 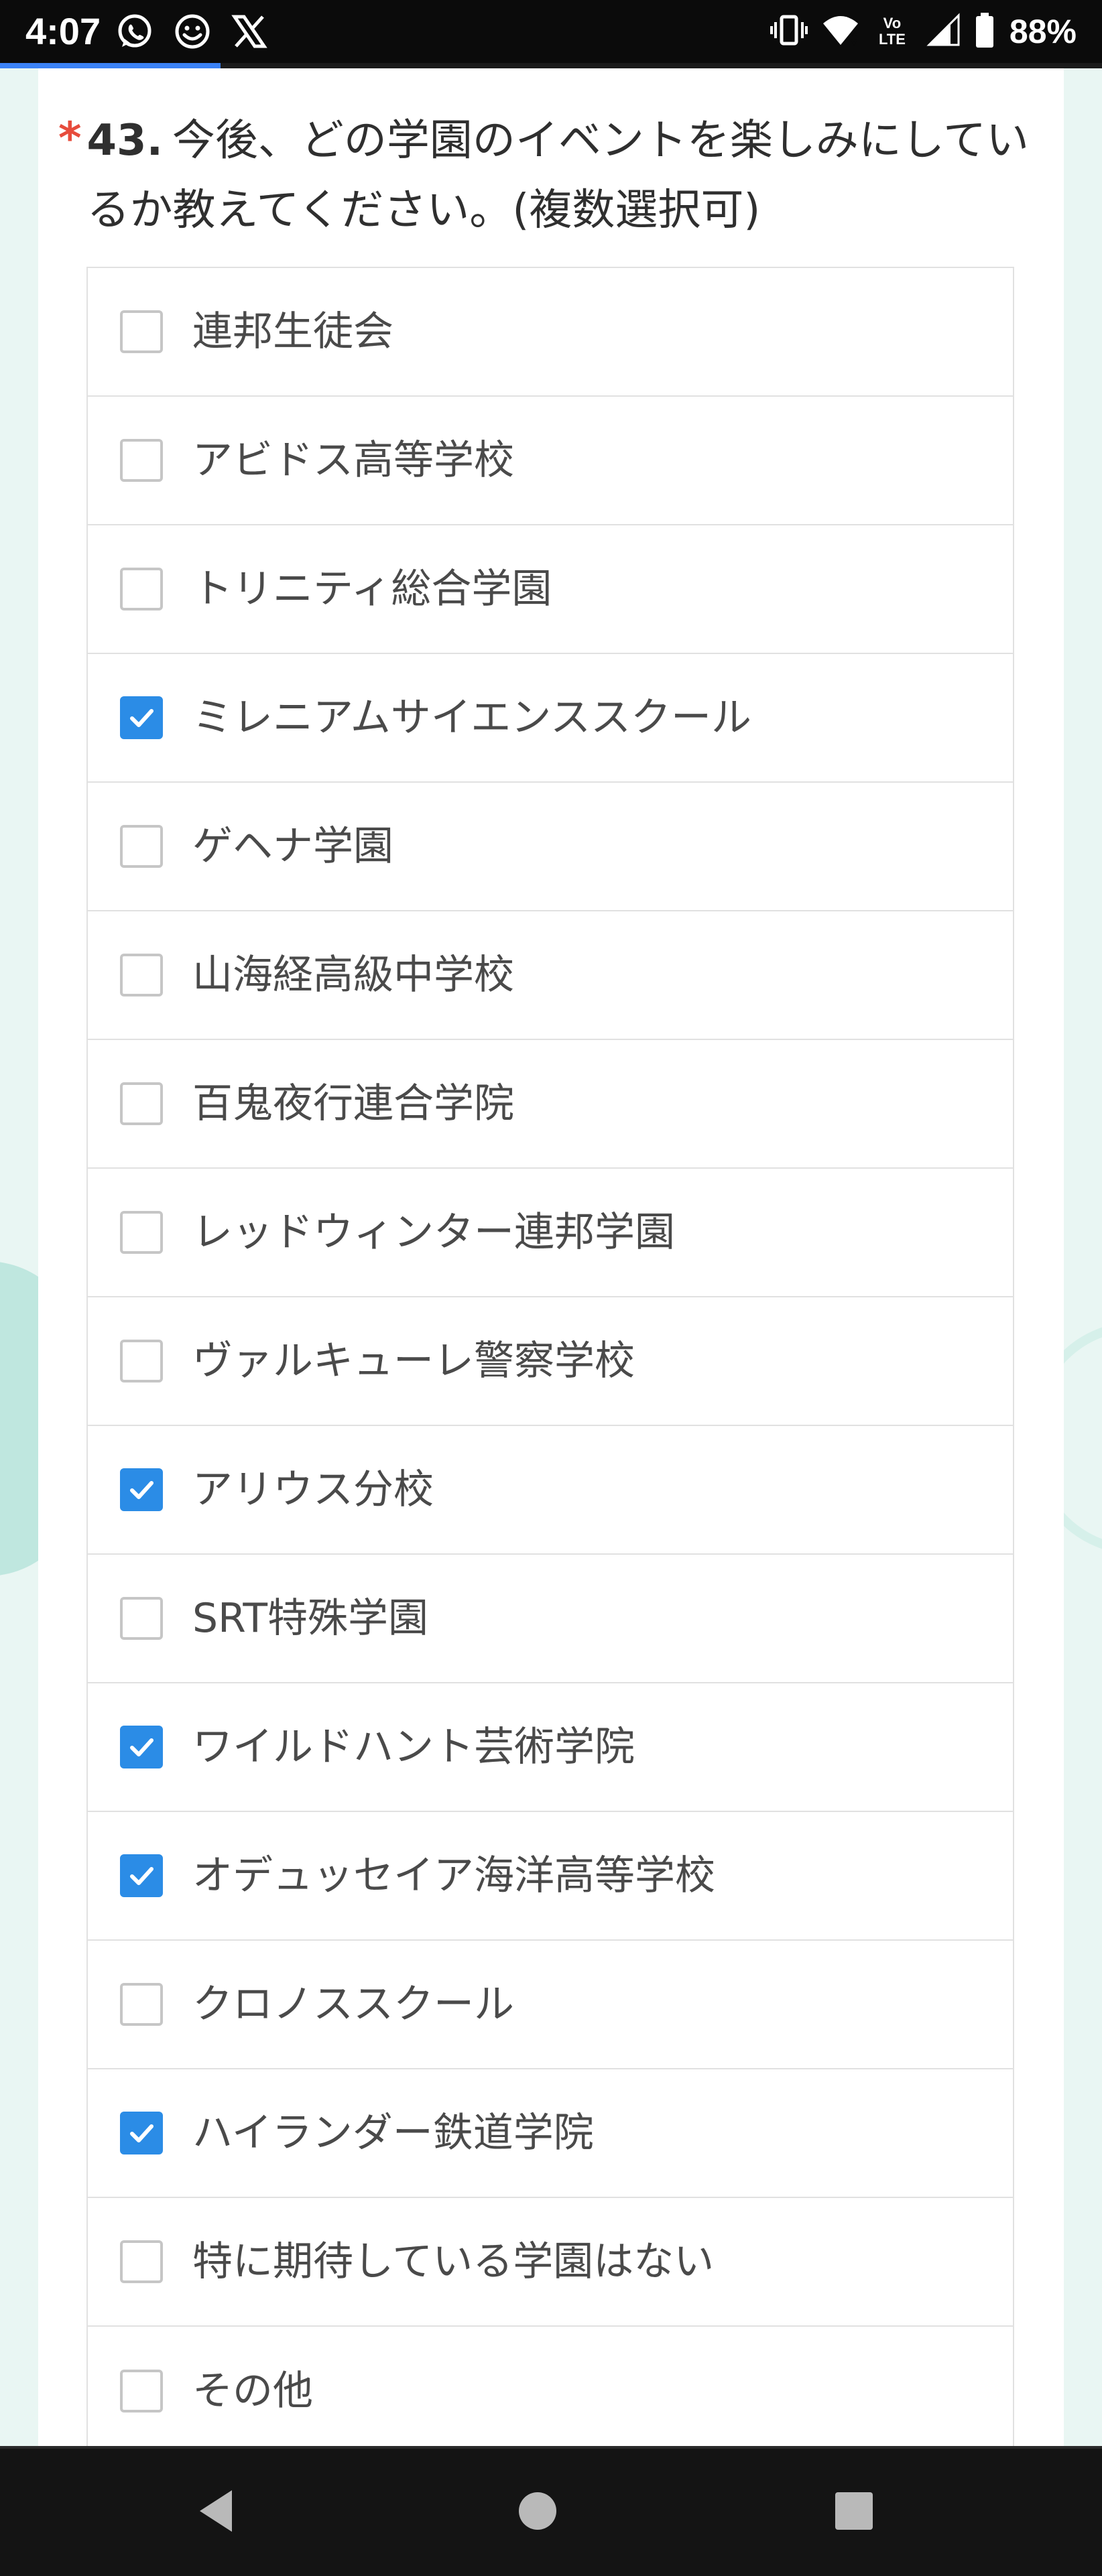 What do you see at coordinates (413, 1747) in the screenshot?
I see `option-label: ワイルドハント芸術学院` at bounding box center [413, 1747].